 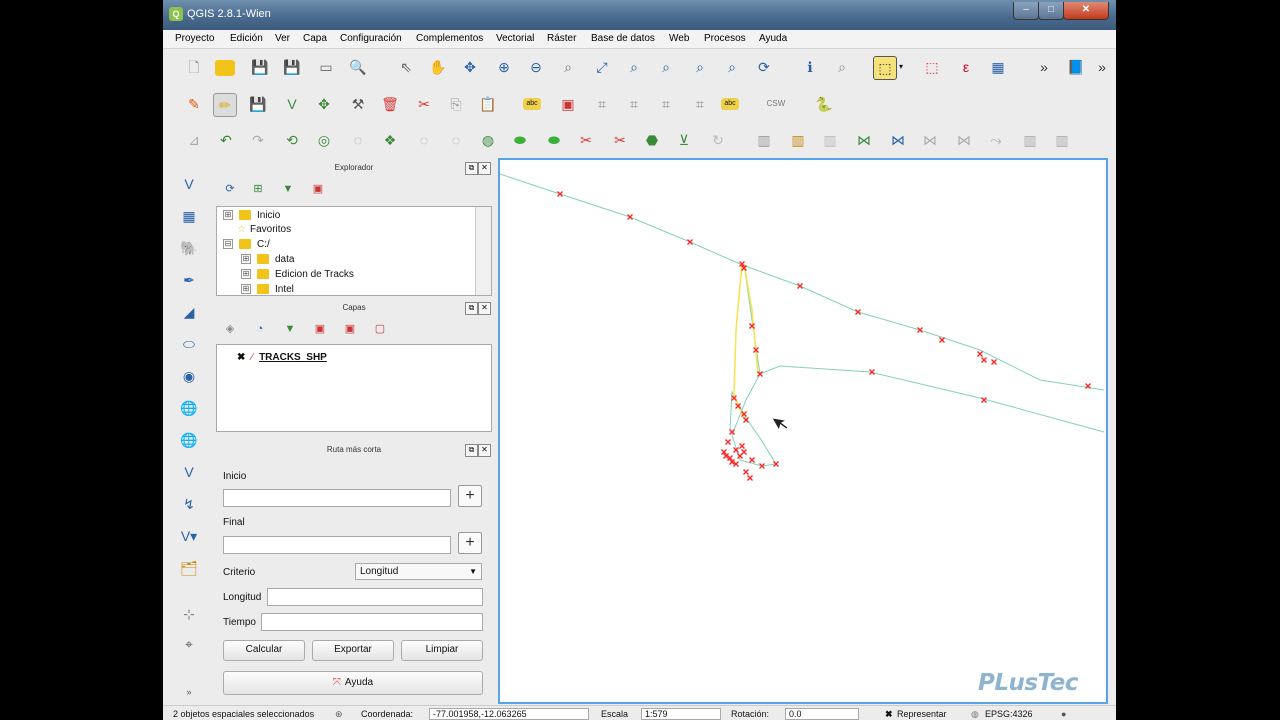 I want to click on new-shapefile-icon: 🗂, so click(x=189, y=568).